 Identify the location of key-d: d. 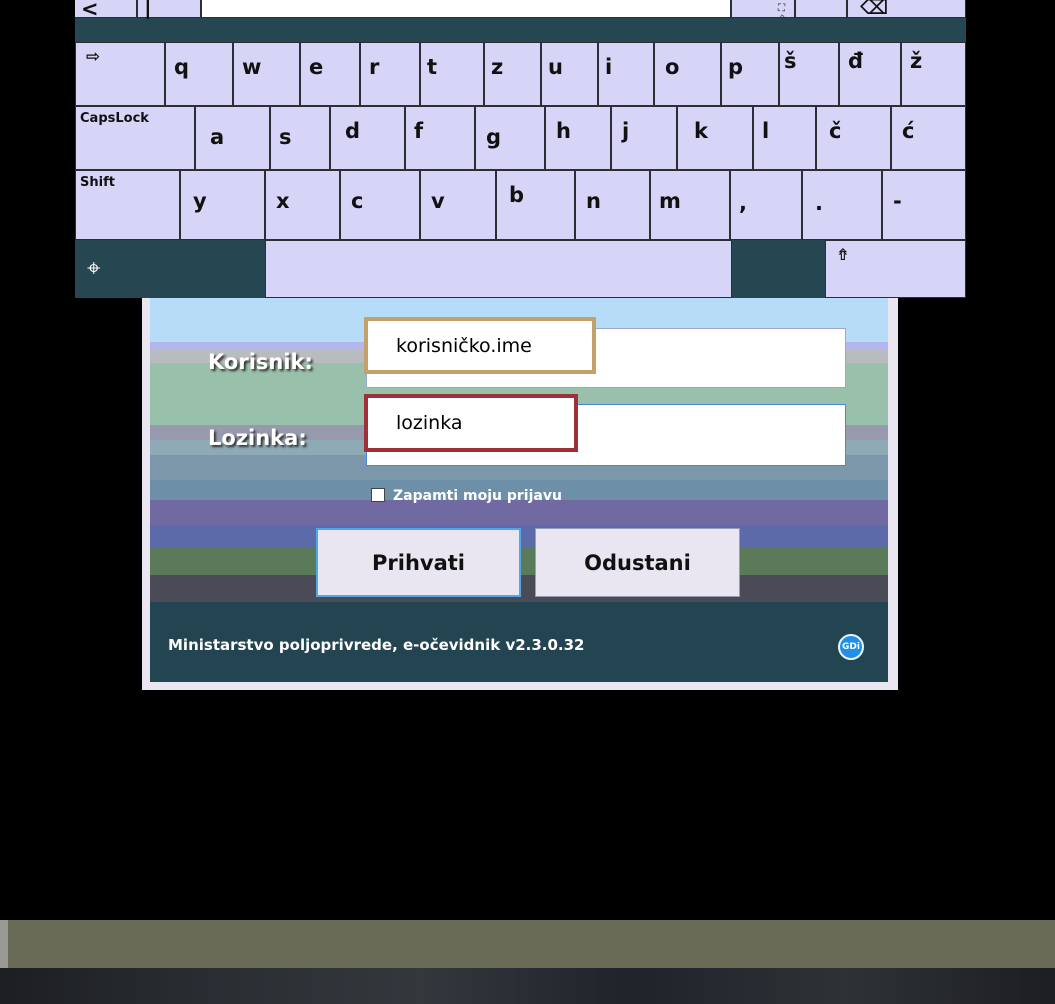
(367, 138).